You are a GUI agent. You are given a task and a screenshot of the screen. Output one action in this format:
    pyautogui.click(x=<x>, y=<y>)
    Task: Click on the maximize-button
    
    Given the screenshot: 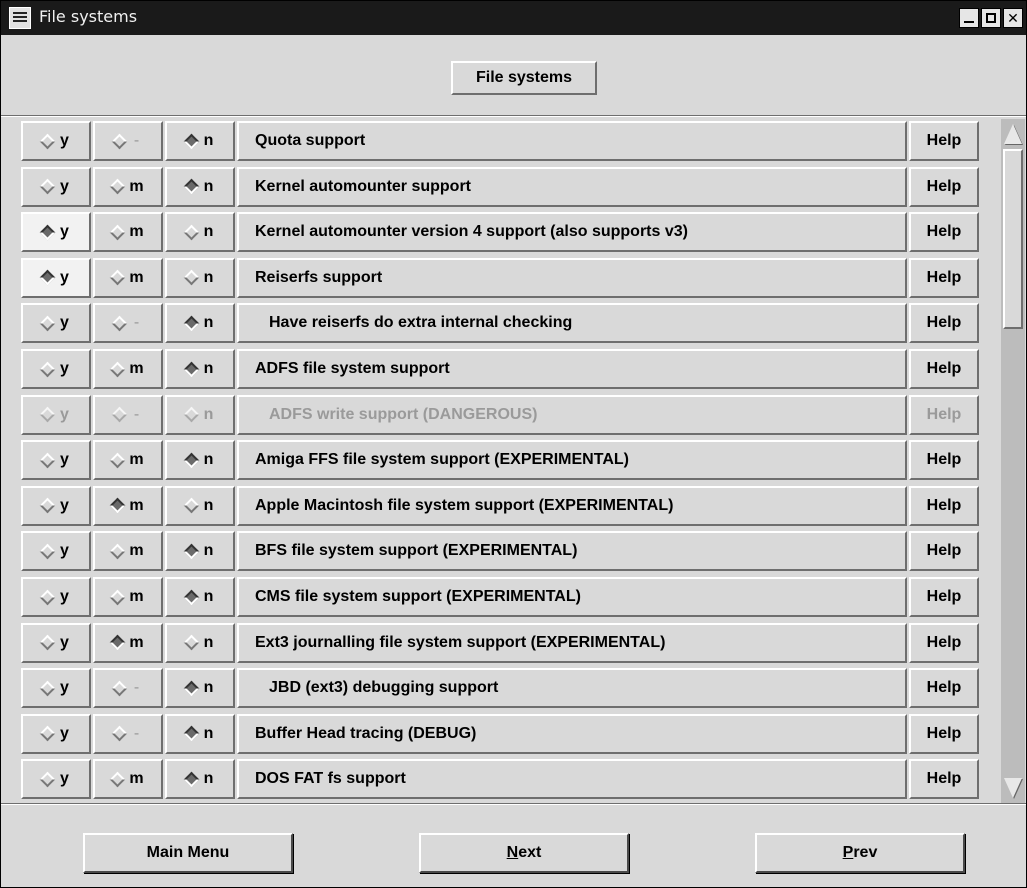 What is the action you would take?
    pyautogui.click(x=991, y=18)
    